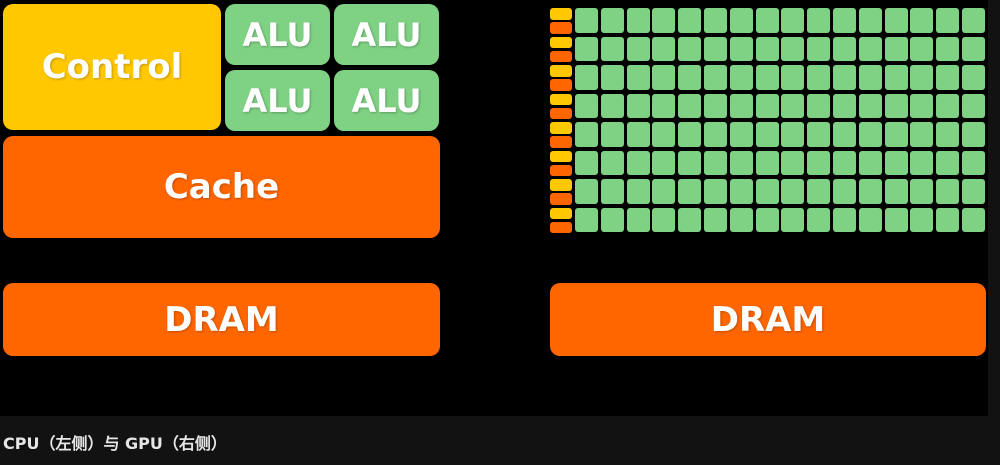 The width and height of the screenshot is (1000, 465). What do you see at coordinates (112, 67) in the screenshot?
I see `cpu-control-block: Control` at bounding box center [112, 67].